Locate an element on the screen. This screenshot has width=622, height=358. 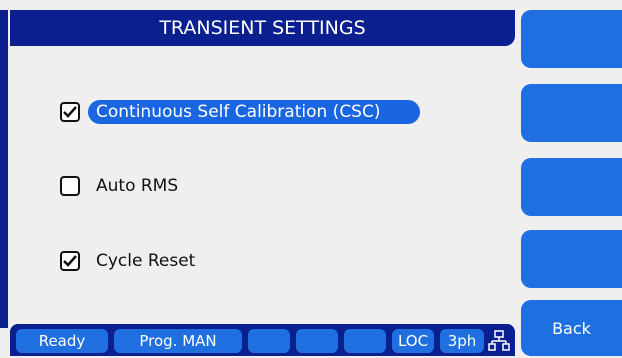
status-program: Prog. MAN is located at coordinates (178, 341).